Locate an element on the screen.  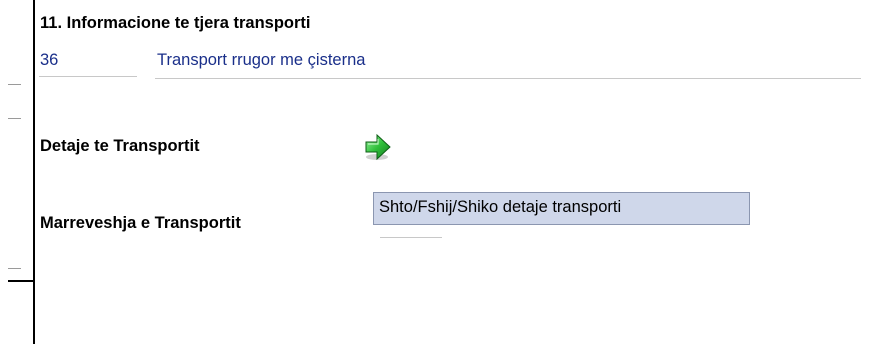
left-margin-rule is located at coordinates (34, 172).